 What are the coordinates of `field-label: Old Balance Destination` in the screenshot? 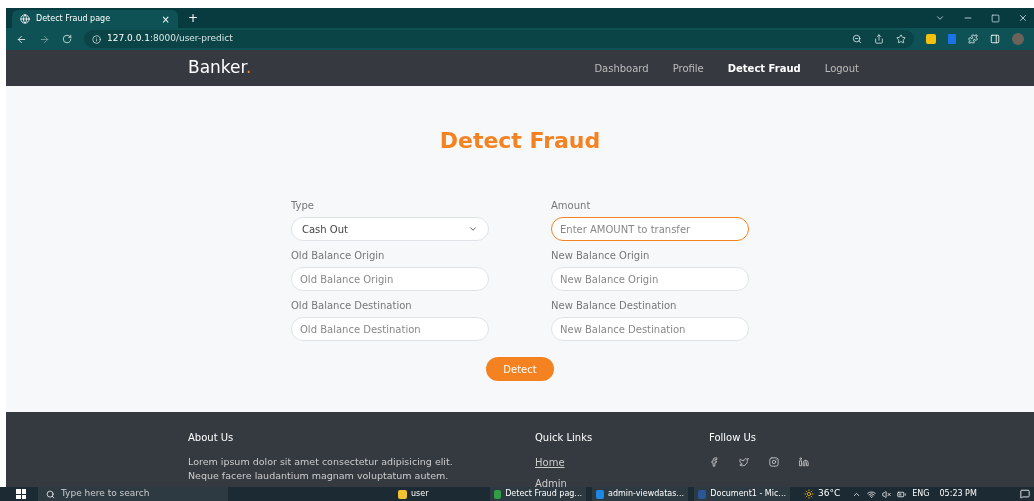 It's located at (352, 306).